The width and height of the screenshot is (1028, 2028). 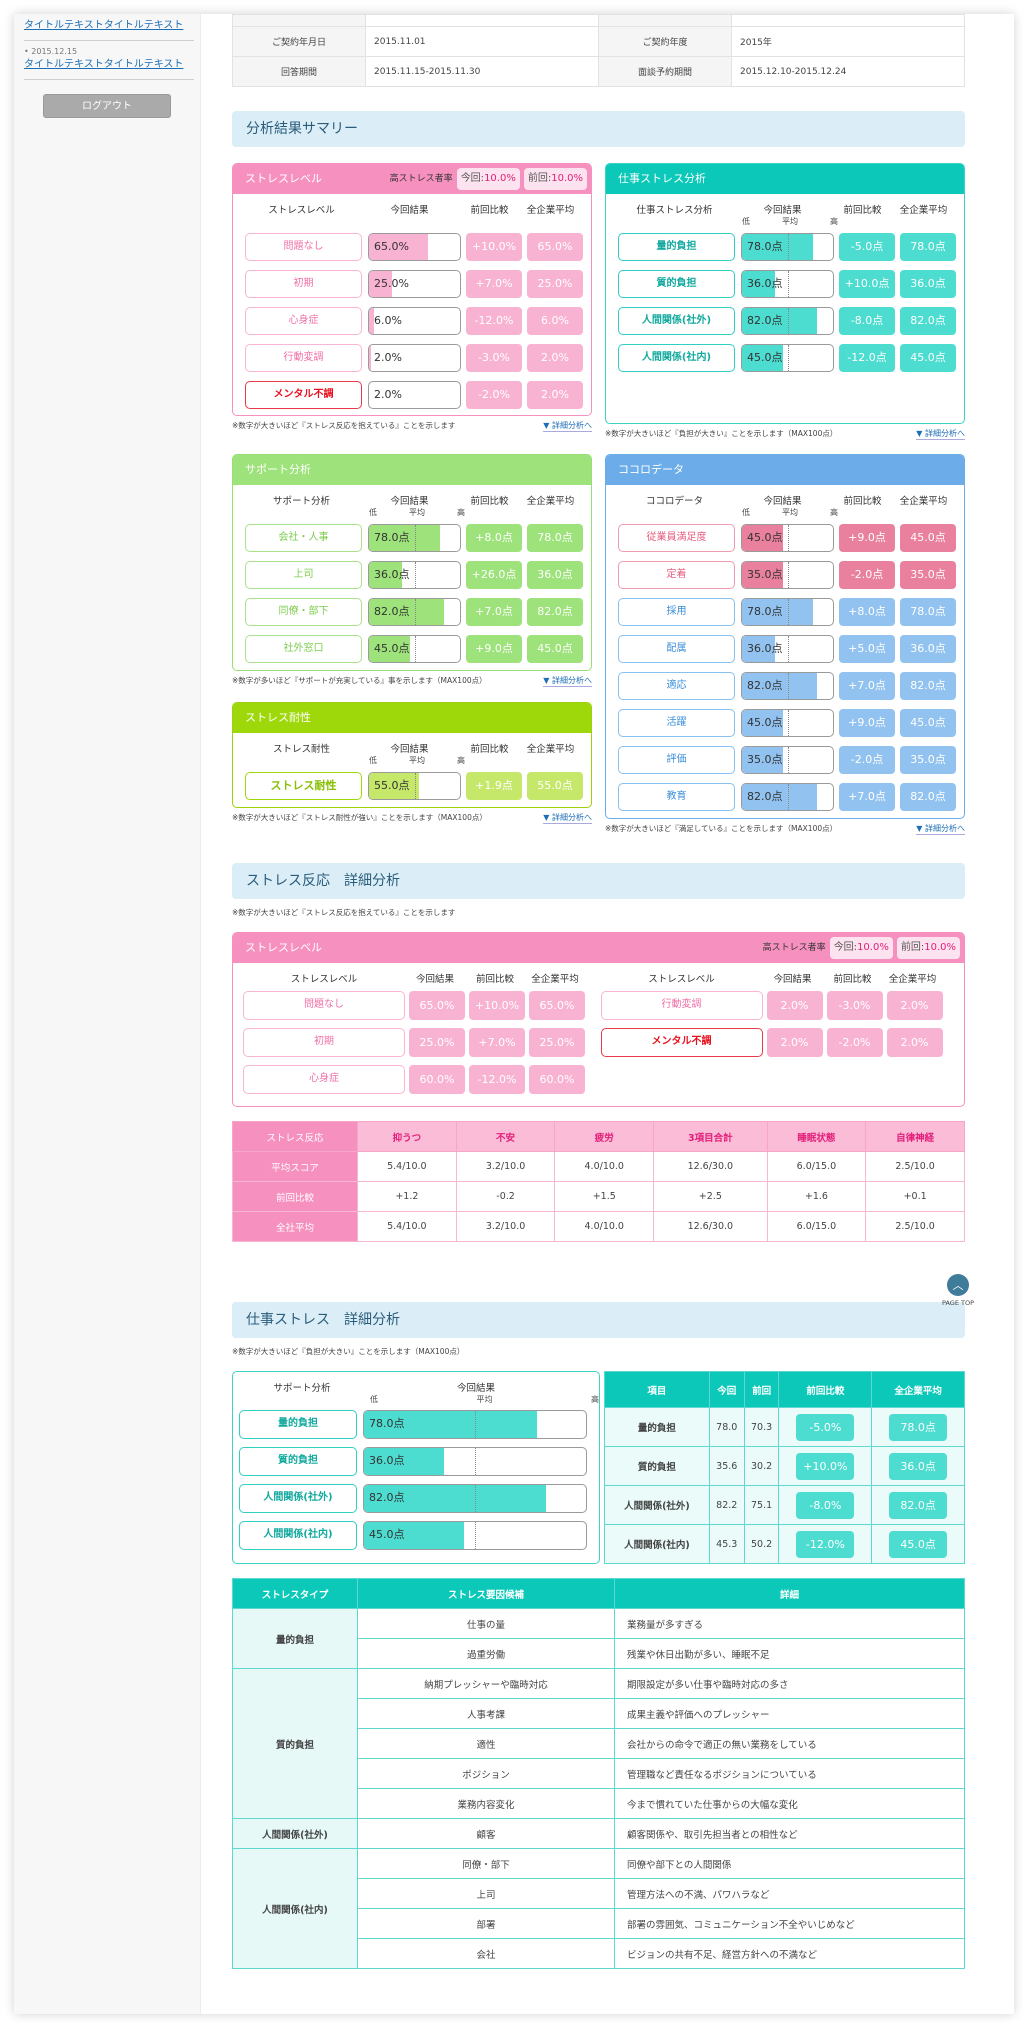 I want to click on factor-cell: 仕事の量, so click(x=486, y=1623).